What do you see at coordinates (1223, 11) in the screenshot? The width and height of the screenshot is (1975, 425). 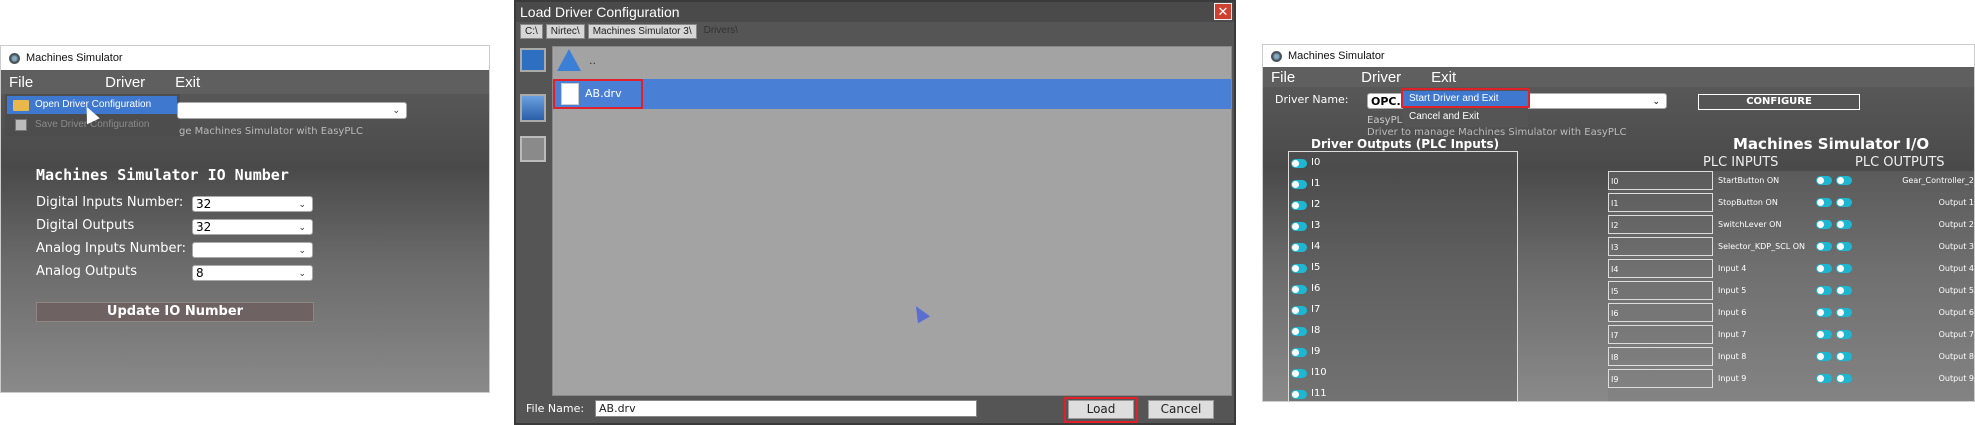 I see `close-button: ✕` at bounding box center [1223, 11].